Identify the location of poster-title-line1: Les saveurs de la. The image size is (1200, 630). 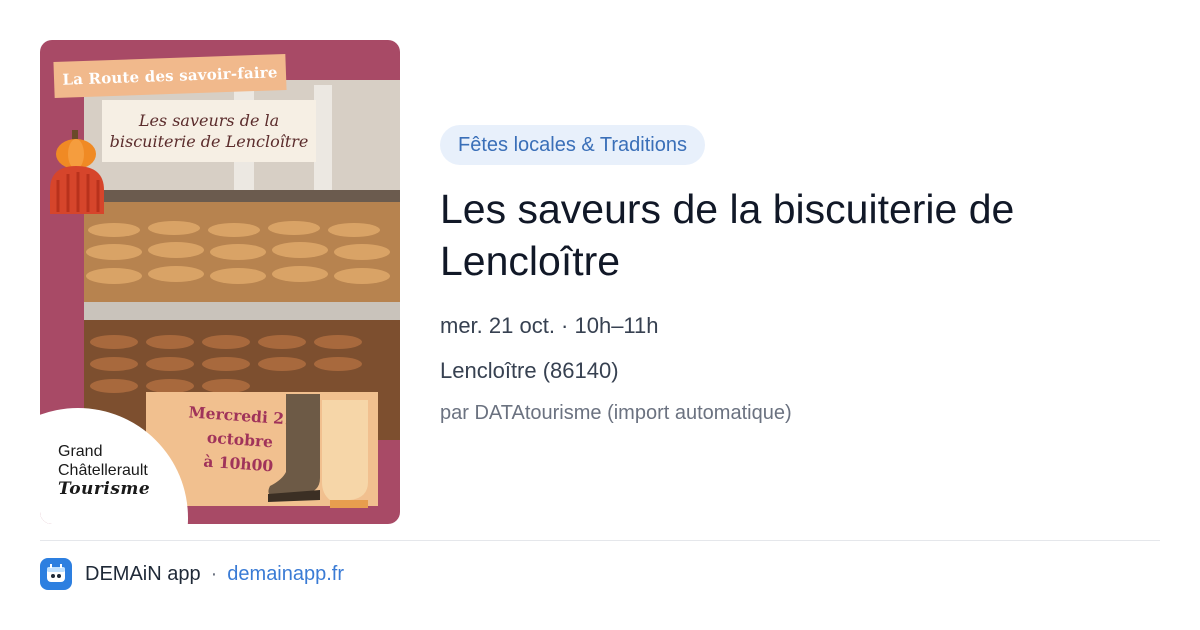
(209, 120).